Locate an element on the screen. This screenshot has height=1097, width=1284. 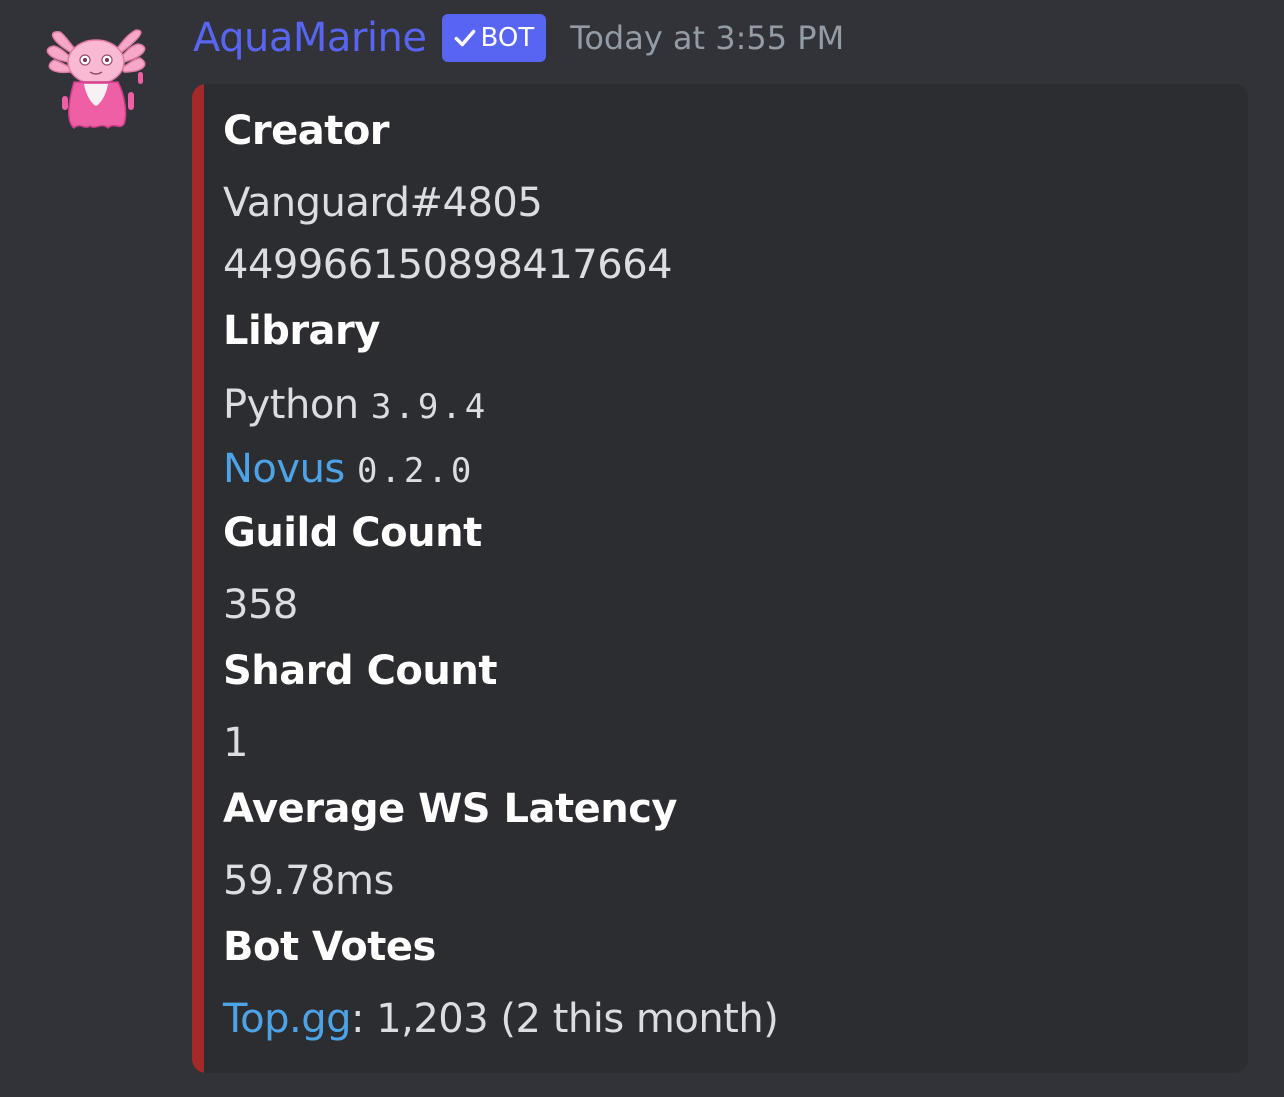
topgg-link: Top.gg is located at coordinates (287, 1019).